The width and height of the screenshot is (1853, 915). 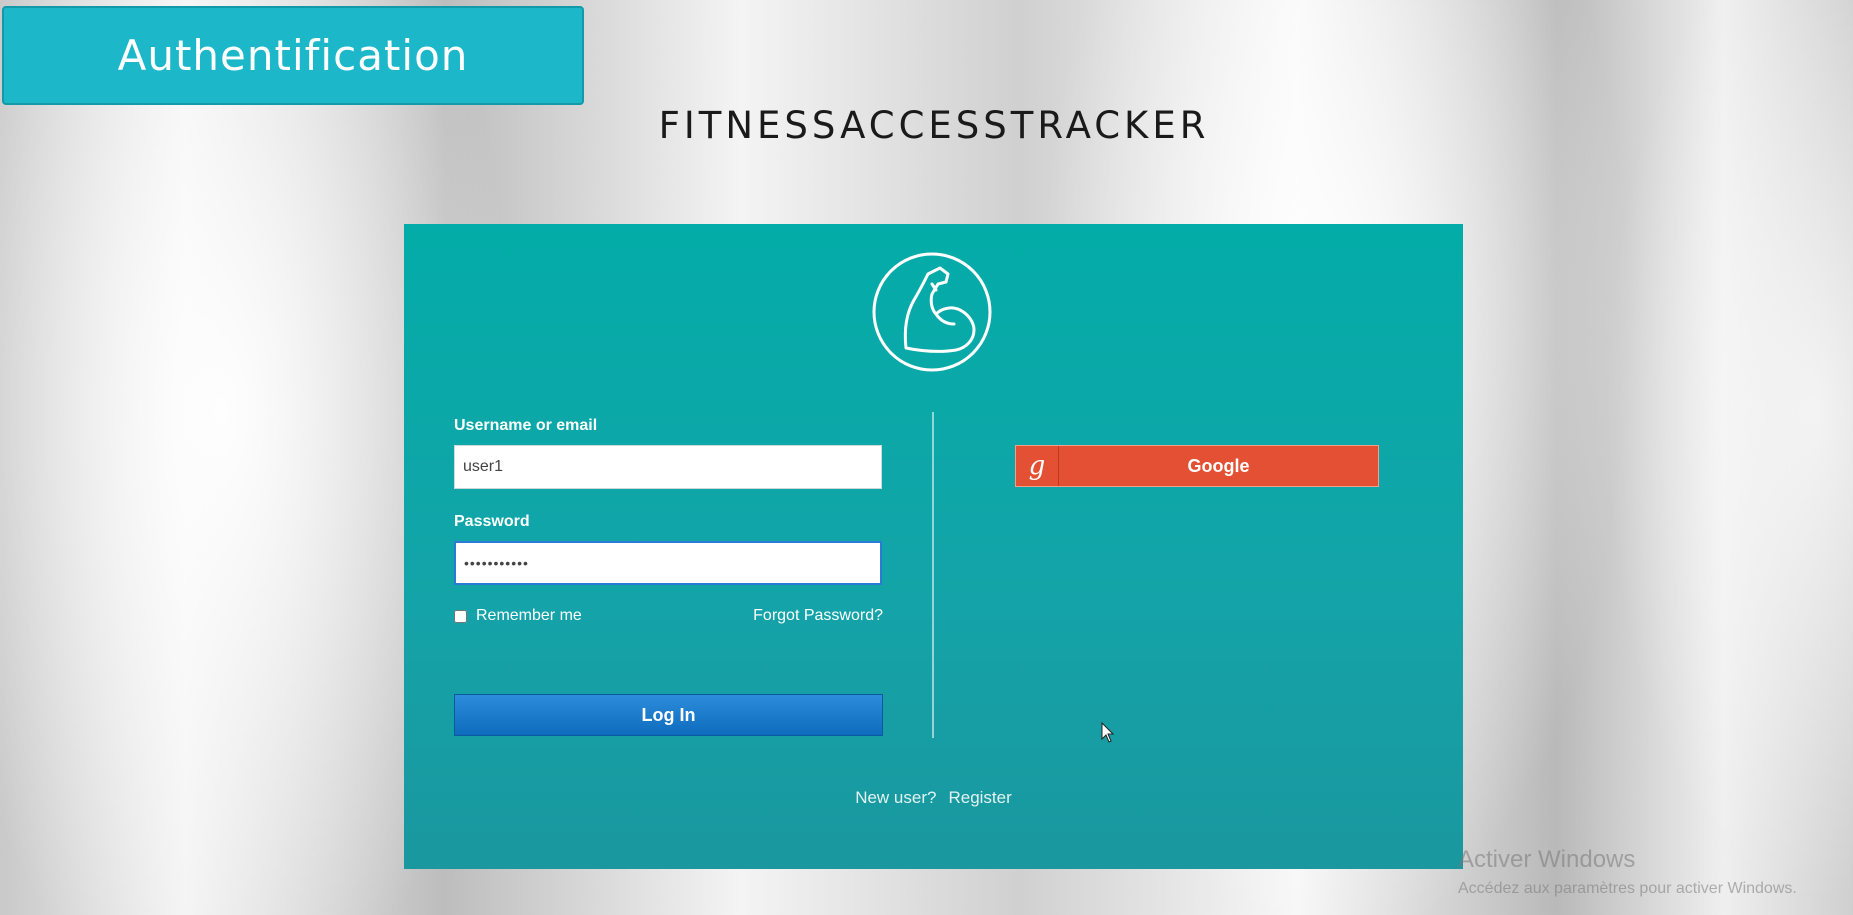 I want to click on password-input, so click(x=668, y=563).